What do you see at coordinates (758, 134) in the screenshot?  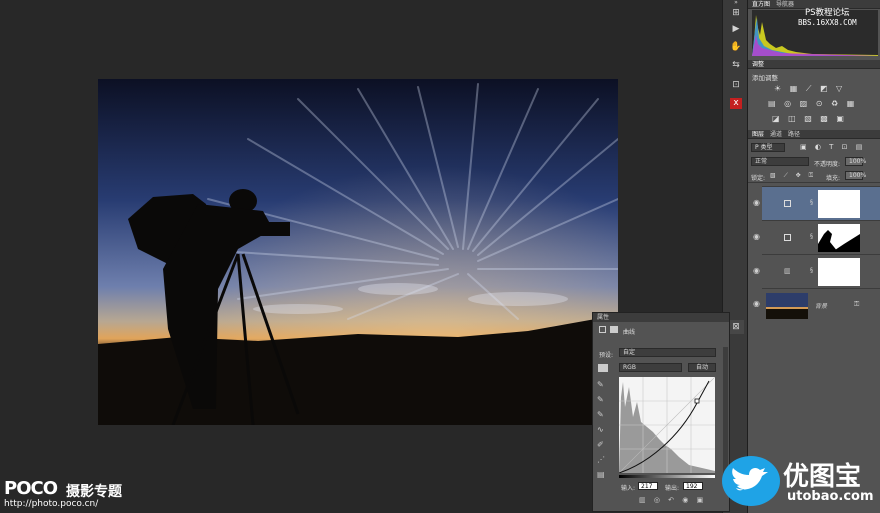 I see `tab-layers: 图层` at bounding box center [758, 134].